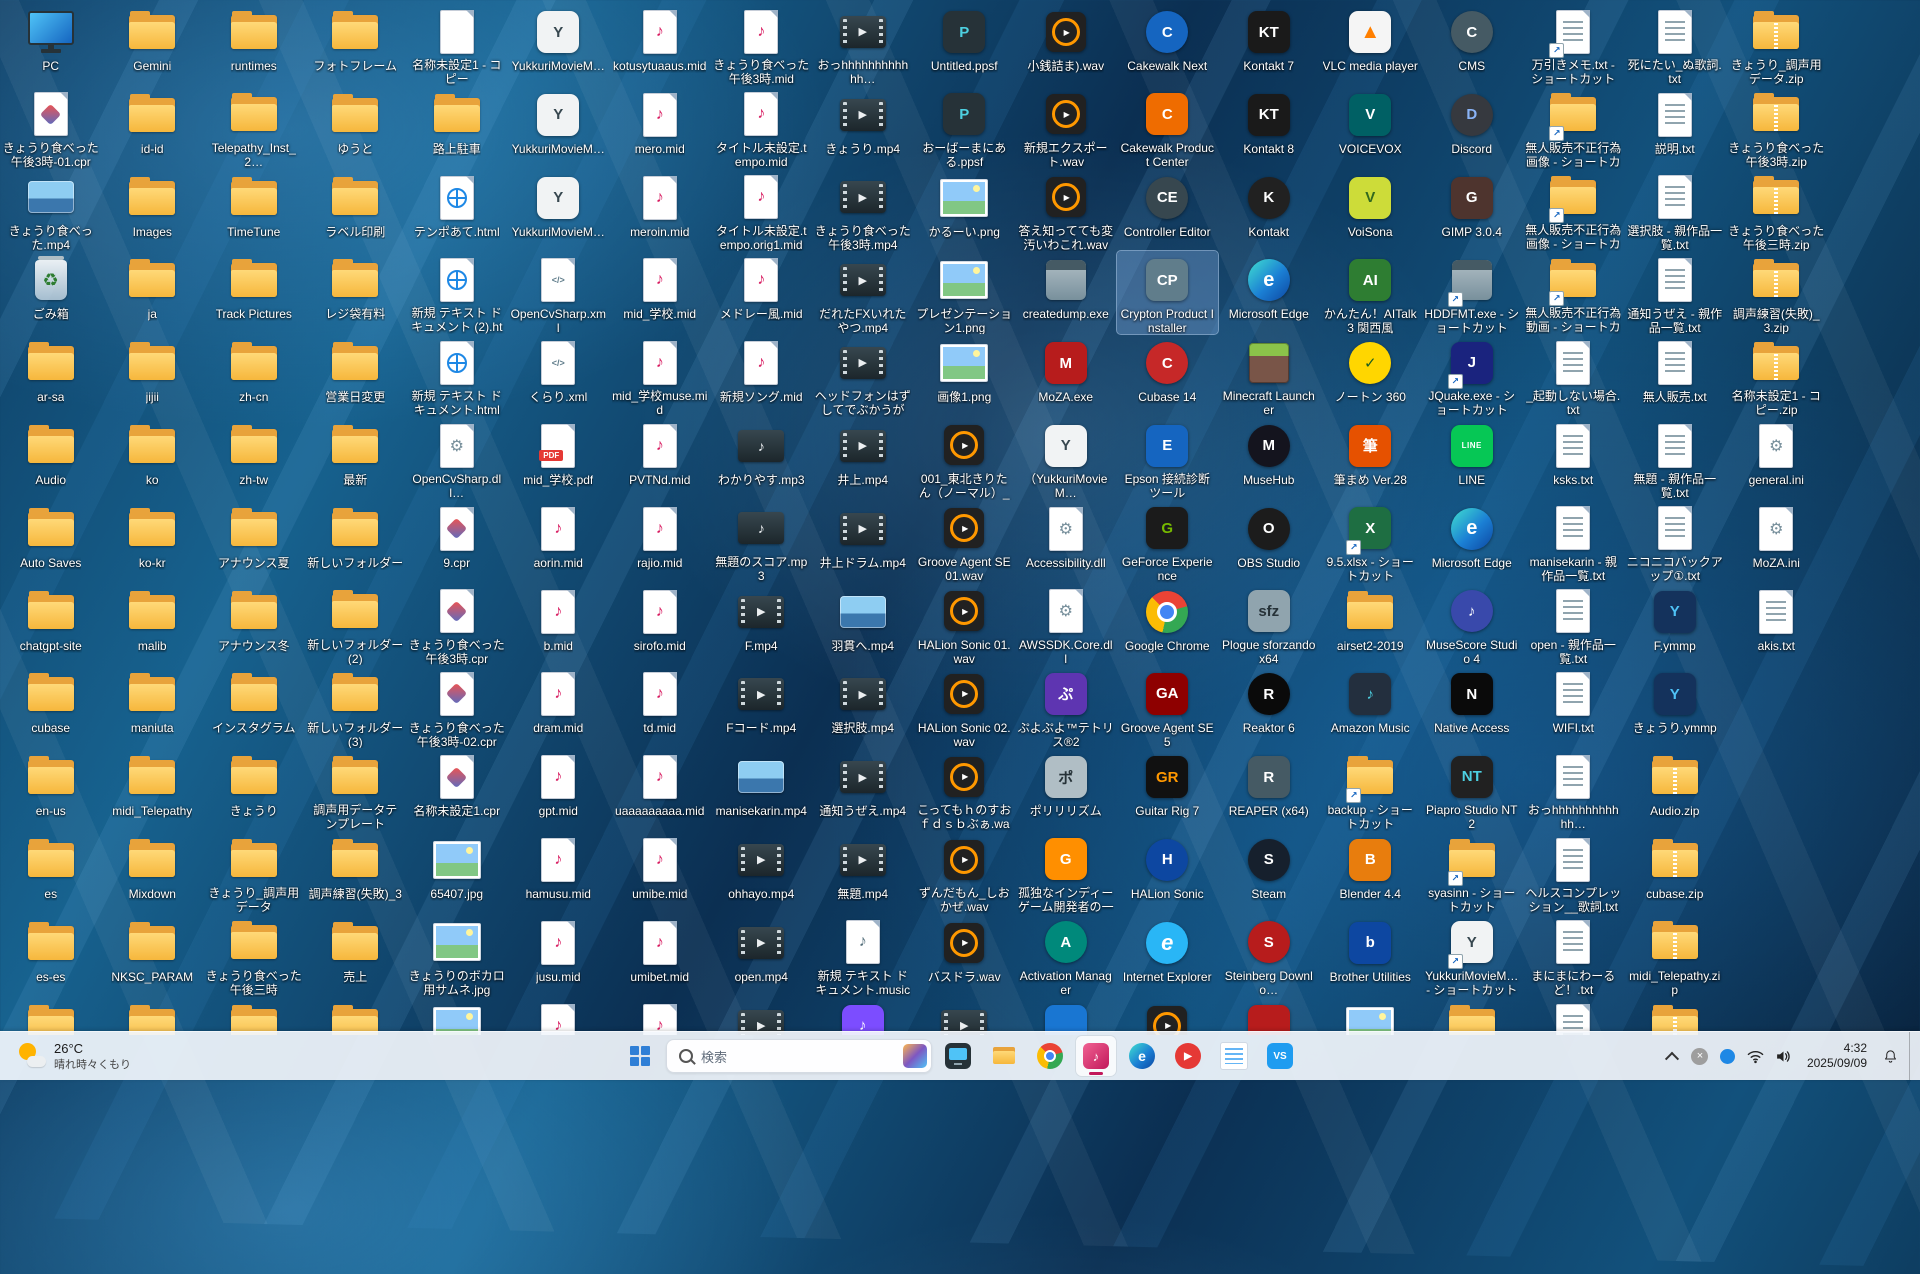  I want to click on desktop-icon: Auto Saves, so click(51, 541).